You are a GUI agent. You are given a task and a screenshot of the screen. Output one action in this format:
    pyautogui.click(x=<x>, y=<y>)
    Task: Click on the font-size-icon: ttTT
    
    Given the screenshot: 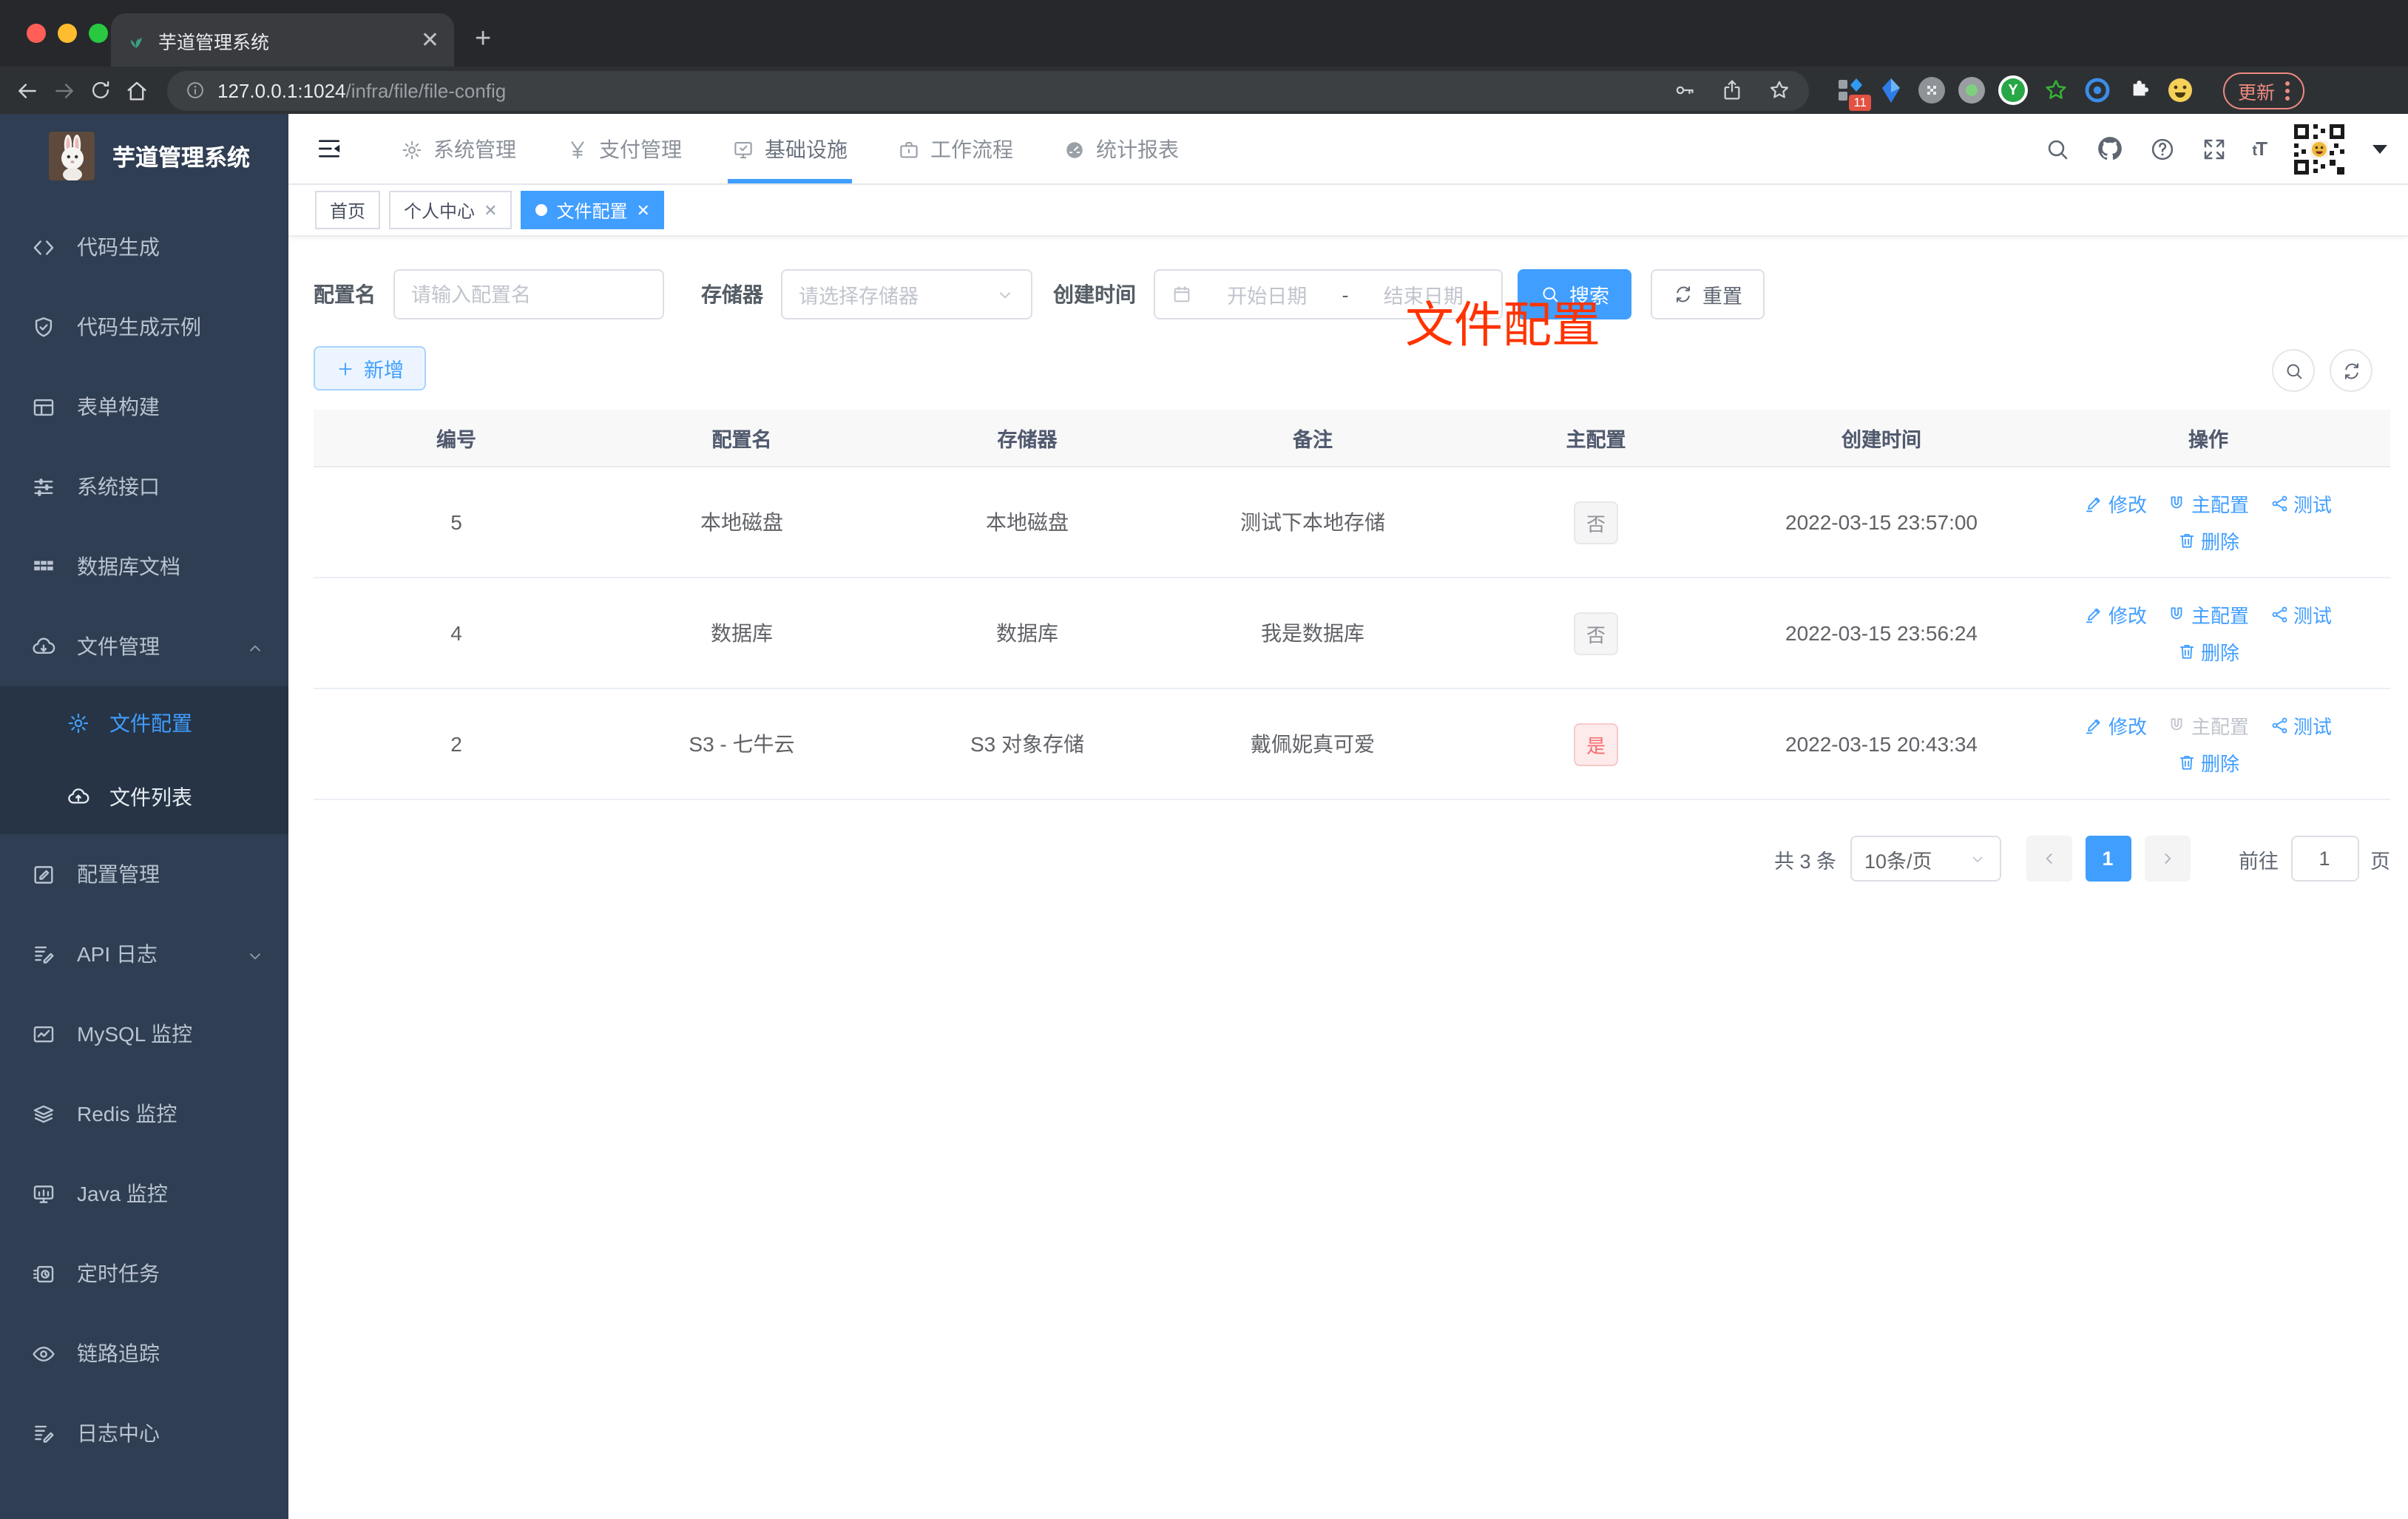 What is the action you would take?
    pyautogui.click(x=2259, y=149)
    